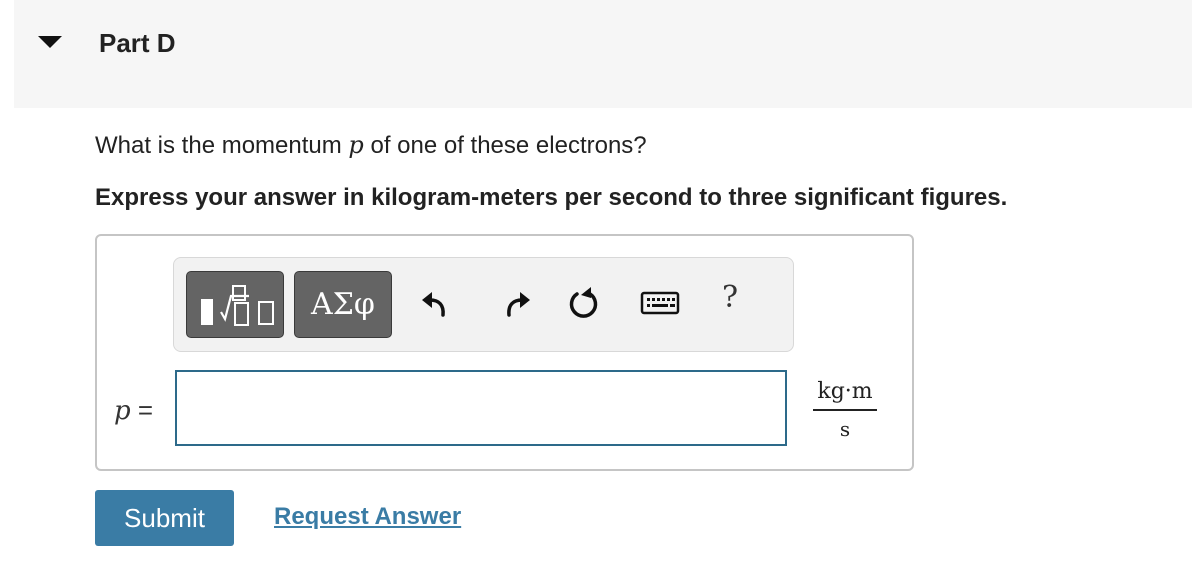  I want to click on help-icon: ?, so click(730, 297).